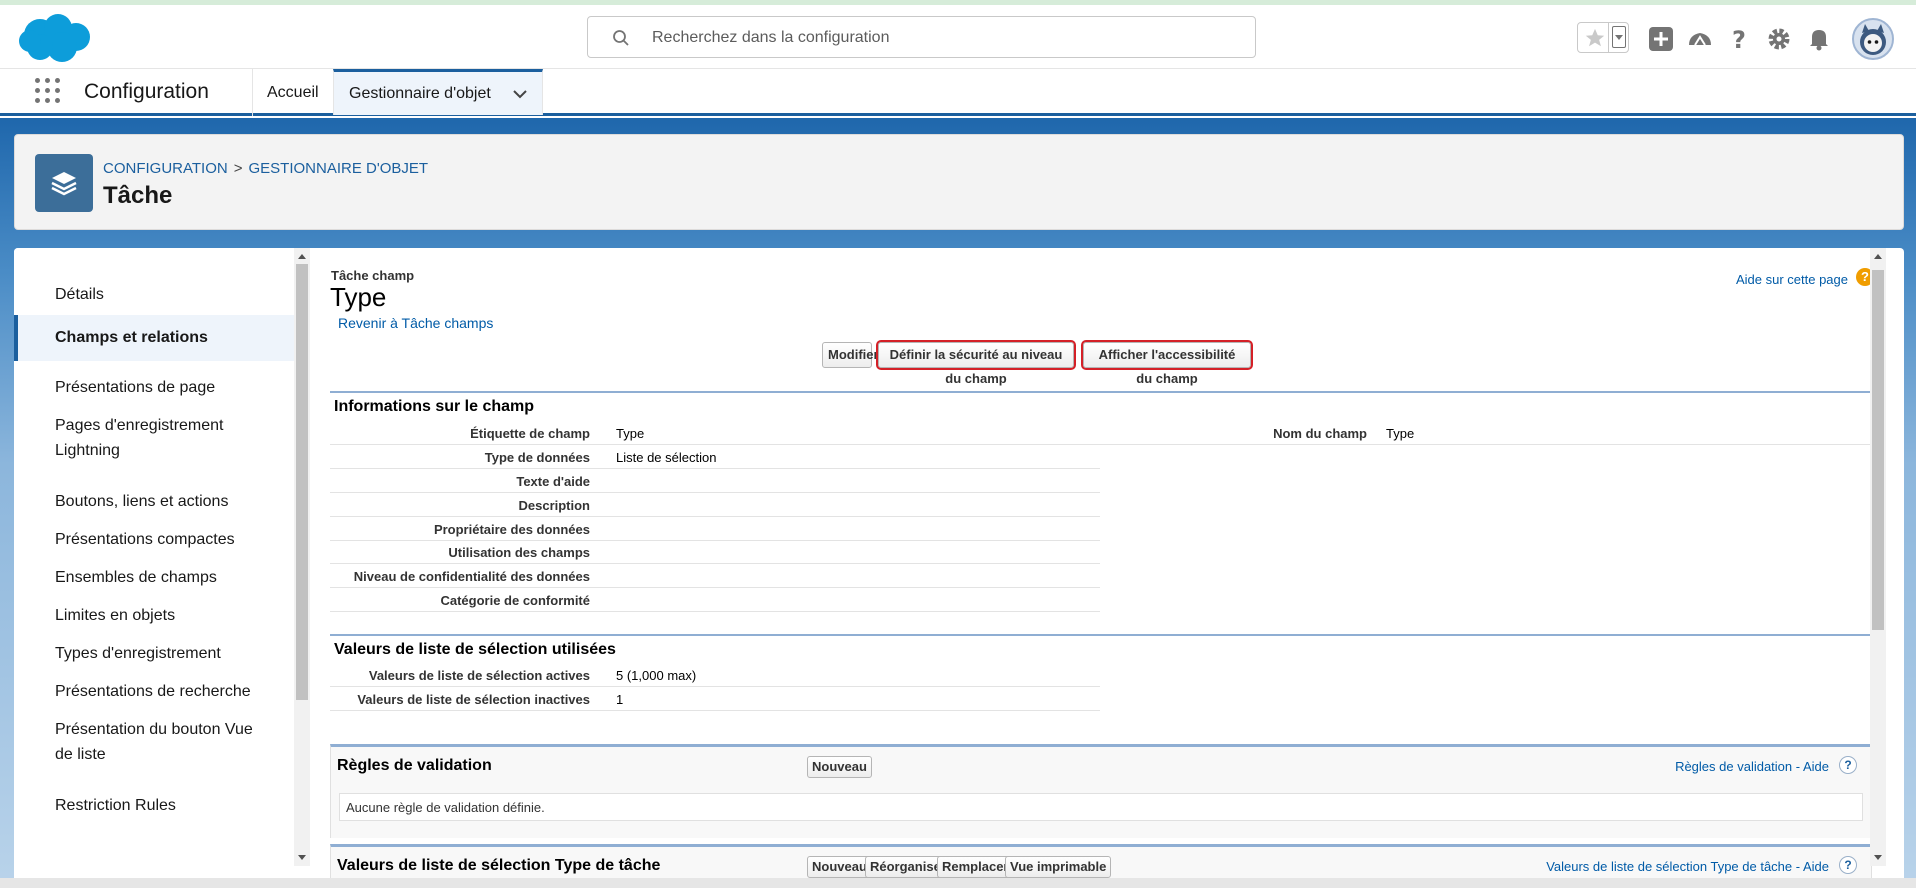  I want to click on replace-button: Remplacer, so click(975, 867).